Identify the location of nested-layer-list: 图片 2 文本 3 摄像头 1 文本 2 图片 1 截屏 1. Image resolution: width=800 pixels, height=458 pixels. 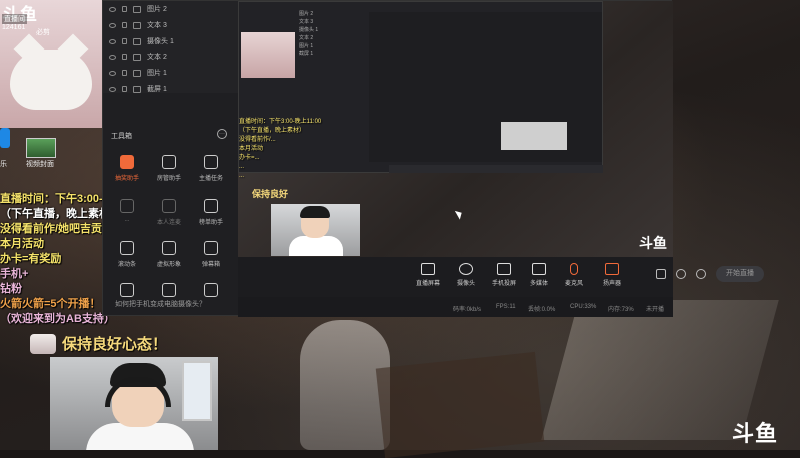
(309, 34).